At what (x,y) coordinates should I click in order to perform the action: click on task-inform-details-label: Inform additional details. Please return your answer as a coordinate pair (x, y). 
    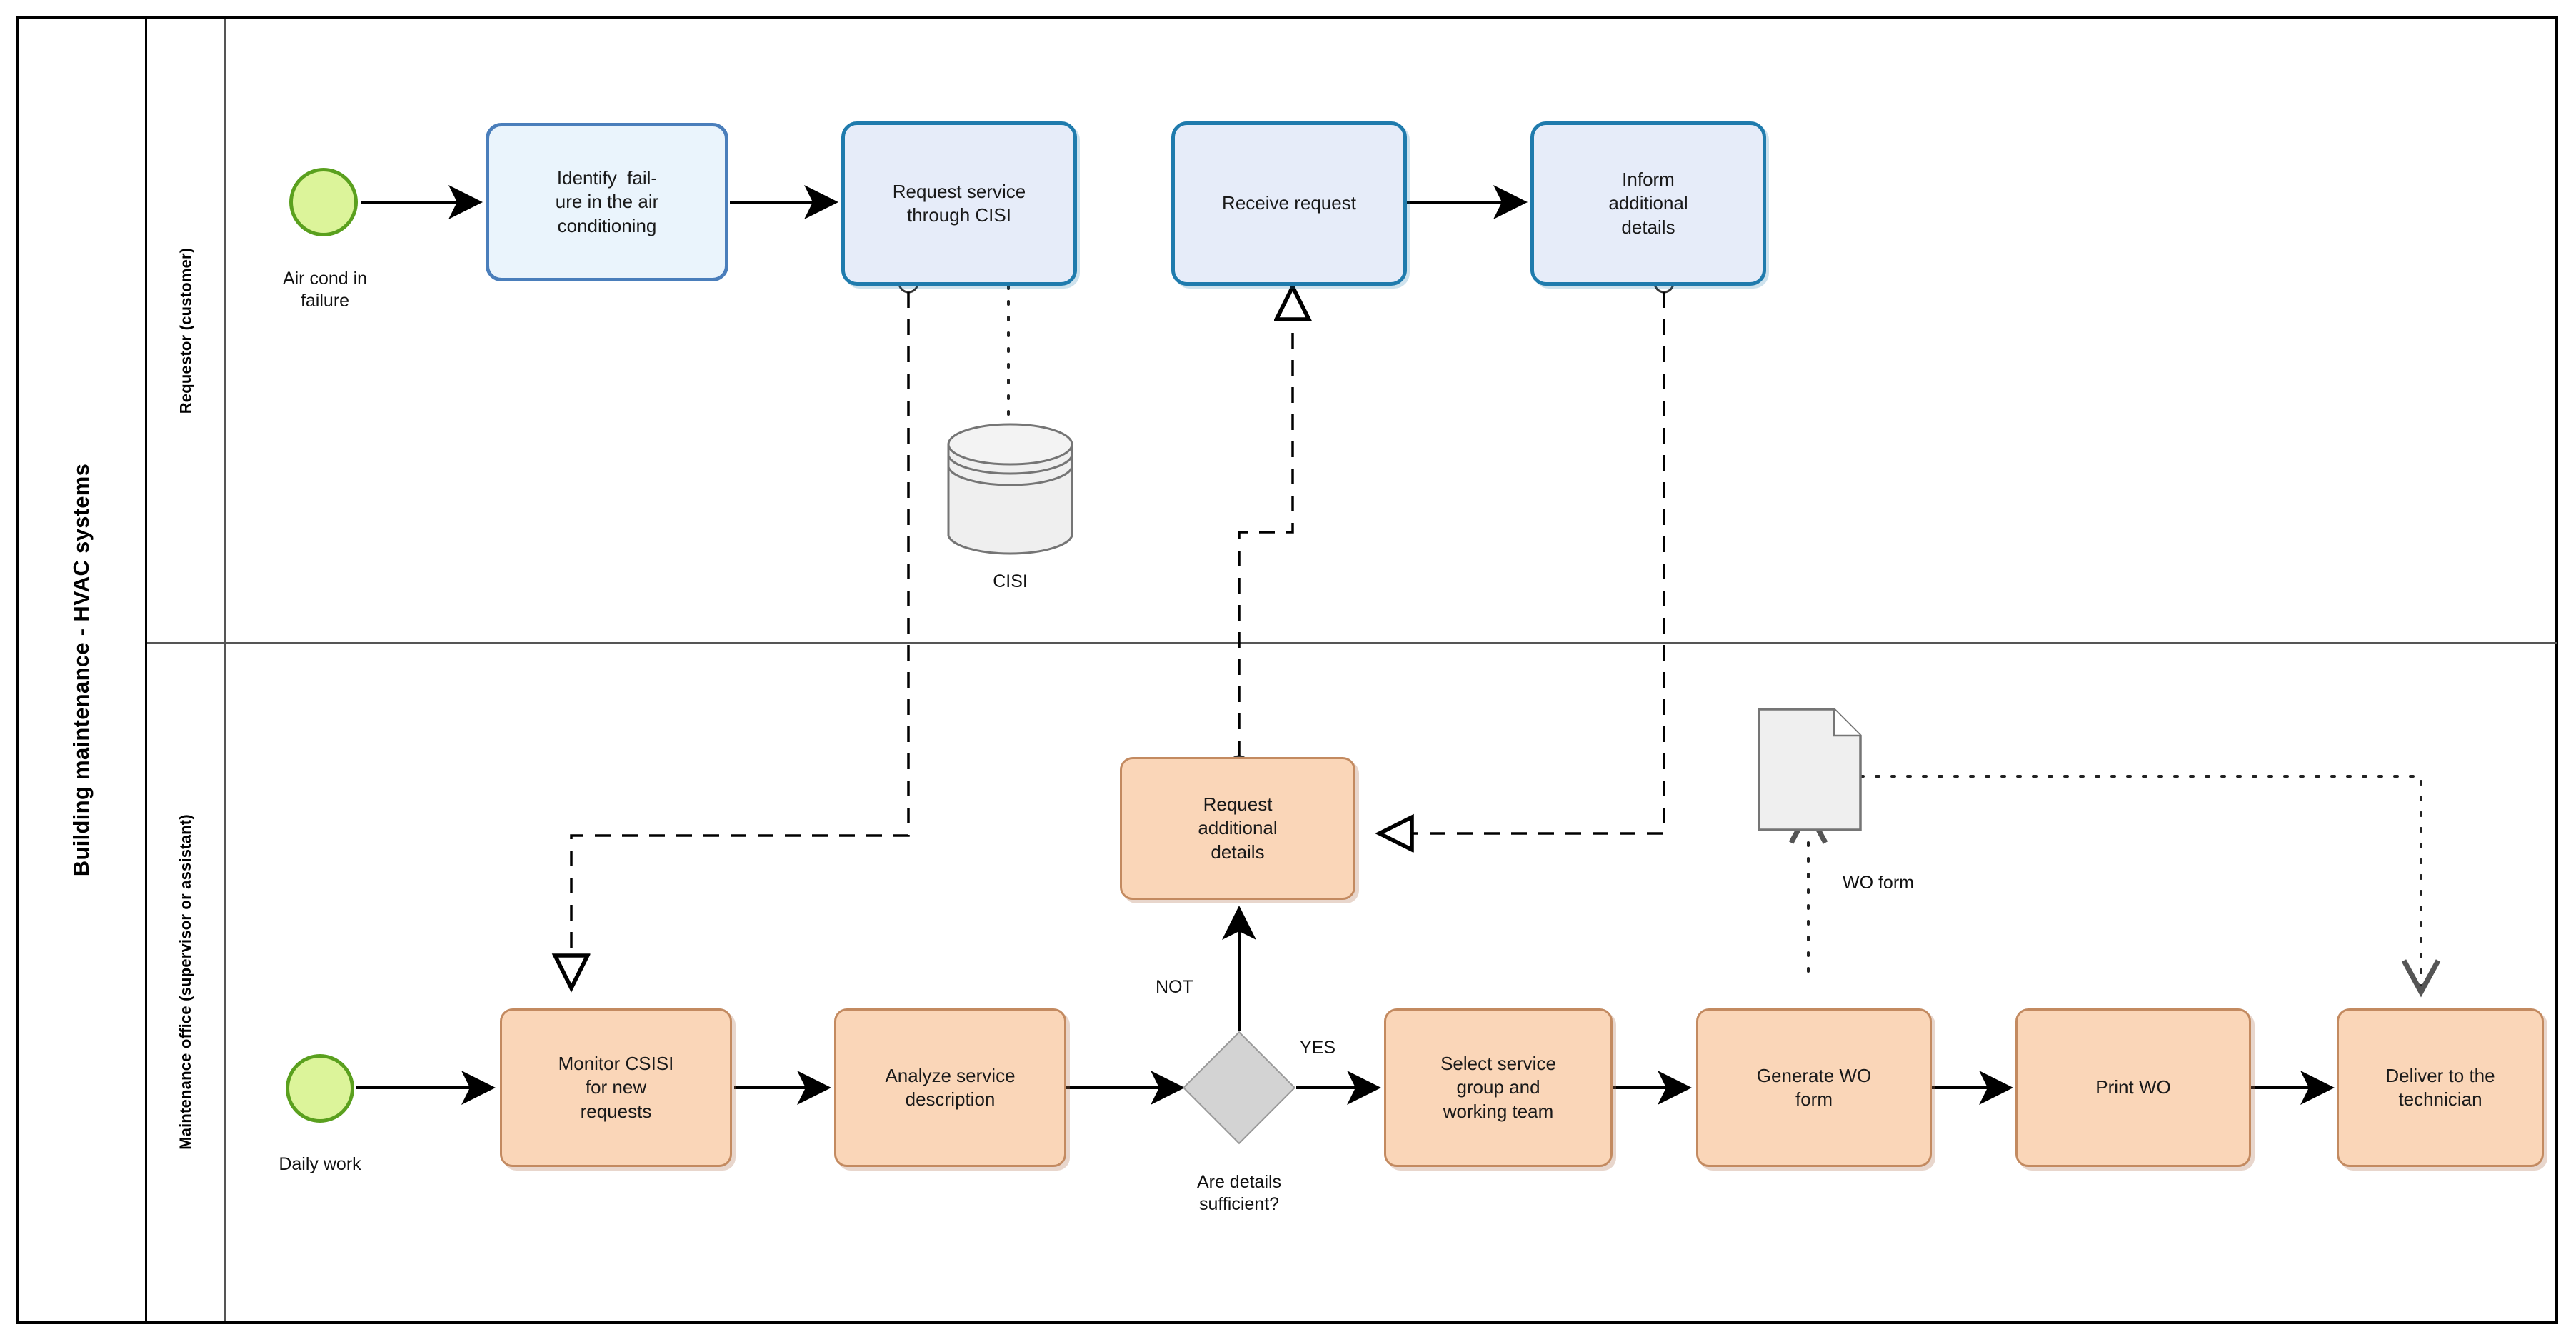
    Looking at the image, I should click on (1648, 204).